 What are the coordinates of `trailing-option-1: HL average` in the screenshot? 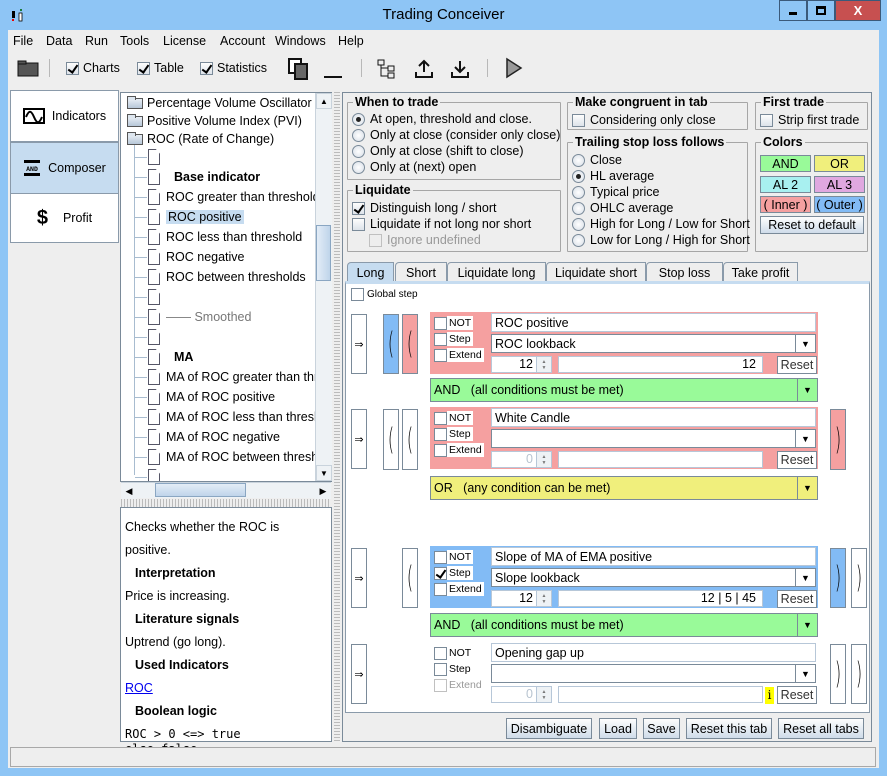 It's located at (613, 176).